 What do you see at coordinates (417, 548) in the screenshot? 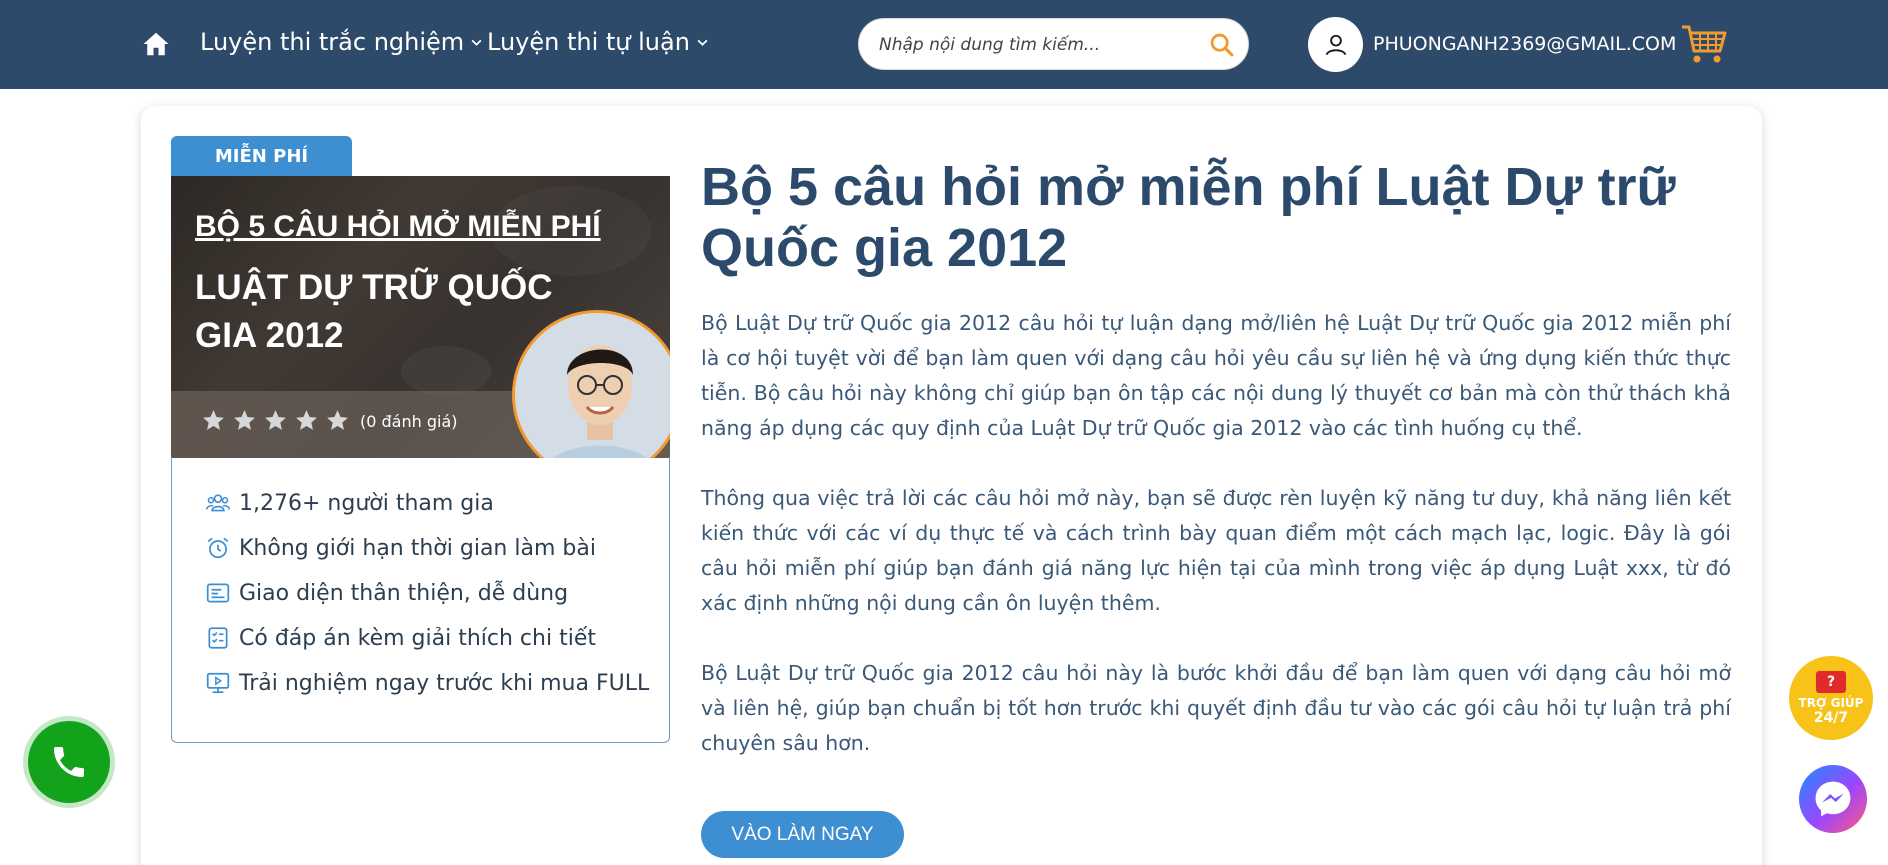
I see `feature-label: Không giới hạn thời gian làm bài` at bounding box center [417, 548].